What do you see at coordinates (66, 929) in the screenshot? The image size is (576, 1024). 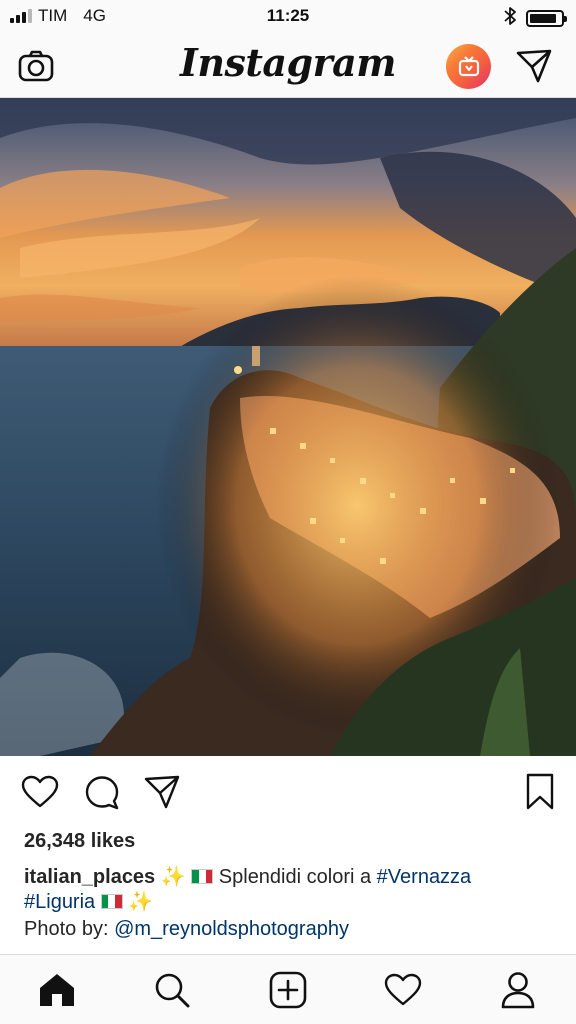 I see `credit-prefix: Photo by:` at bounding box center [66, 929].